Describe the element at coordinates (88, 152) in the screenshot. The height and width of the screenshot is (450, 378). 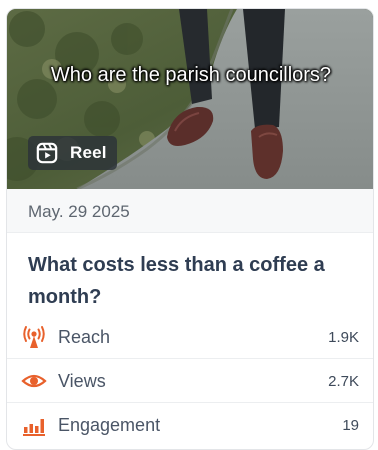
I see `reel-badge-label: Reel` at that location.